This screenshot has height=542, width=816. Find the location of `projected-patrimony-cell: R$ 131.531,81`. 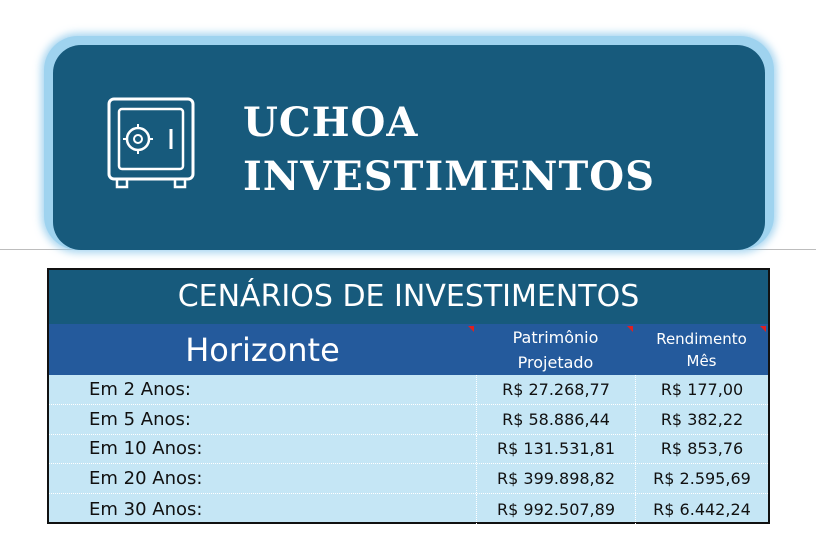

projected-patrimony-cell: R$ 131.531,81 is located at coordinates (555, 449).